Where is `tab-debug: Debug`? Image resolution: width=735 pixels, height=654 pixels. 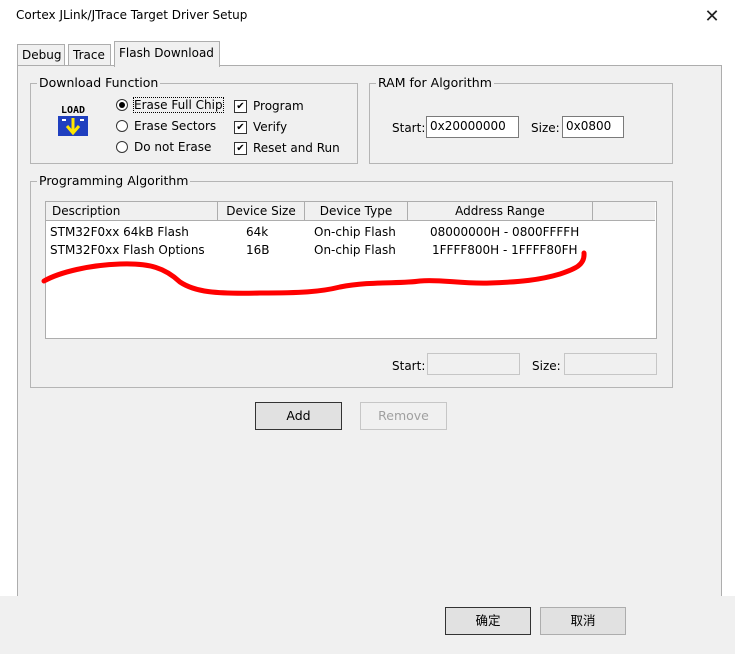 tab-debug: Debug is located at coordinates (41, 55).